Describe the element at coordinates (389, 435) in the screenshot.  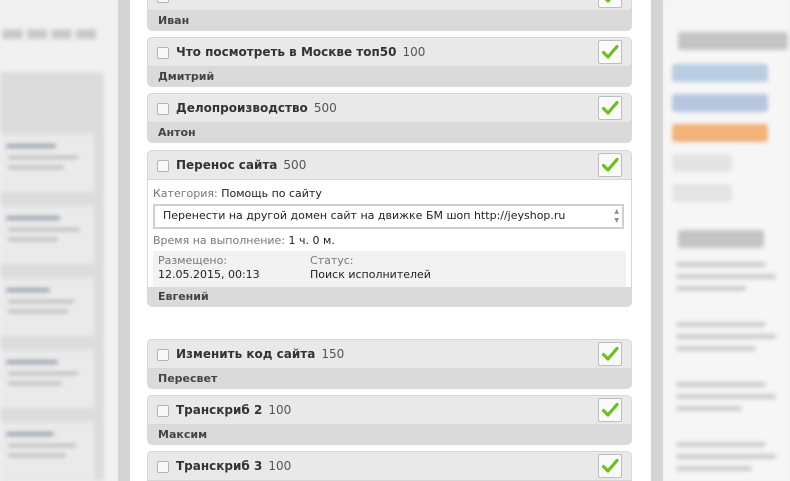
I see `task-author: Максим` at that location.